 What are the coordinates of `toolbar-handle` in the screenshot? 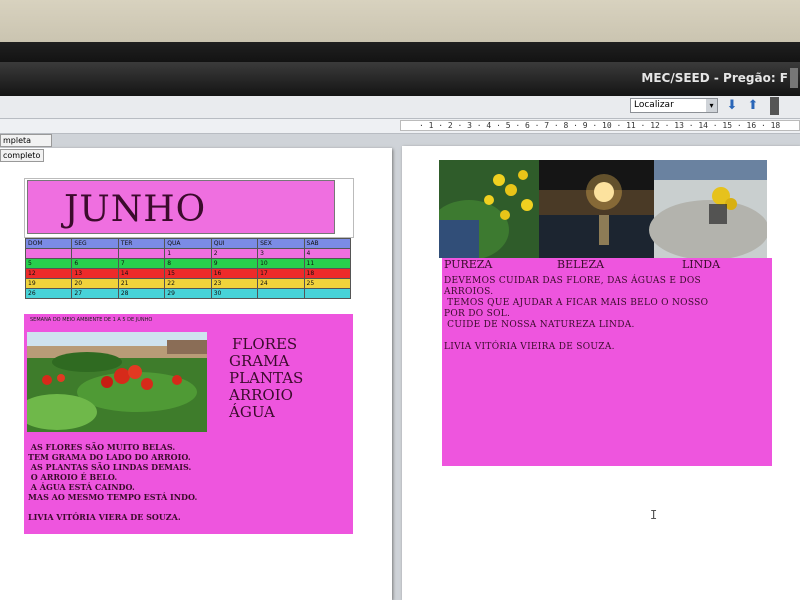 It's located at (774, 106).